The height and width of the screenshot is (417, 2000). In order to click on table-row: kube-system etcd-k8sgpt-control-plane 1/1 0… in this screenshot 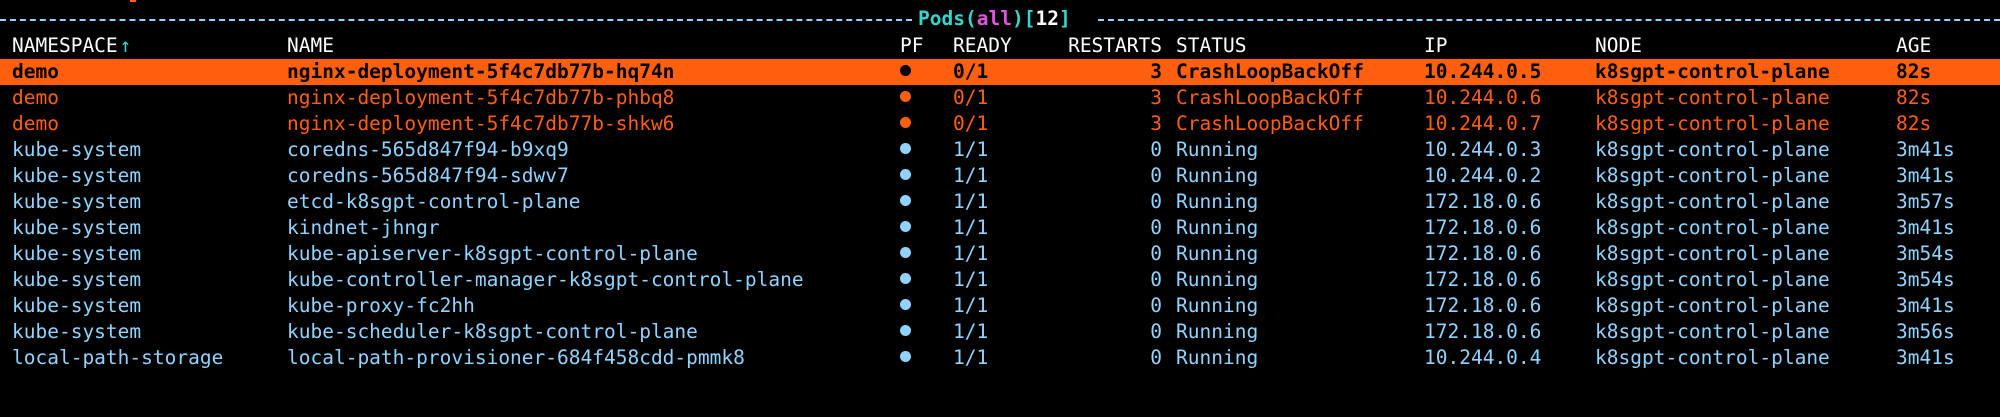, I will do `click(1000, 202)`.